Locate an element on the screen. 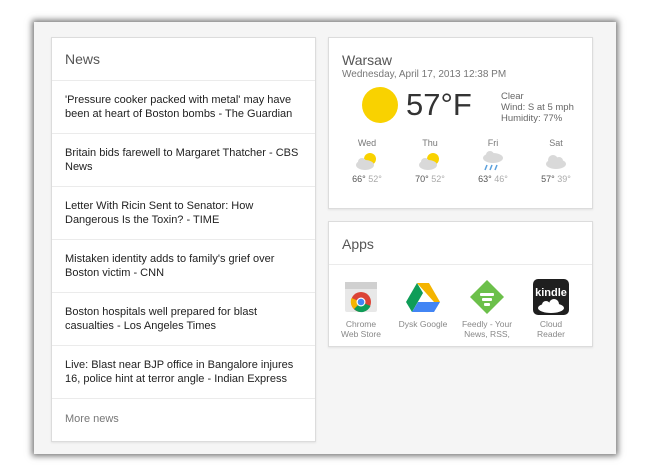 The height and width of the screenshot is (476, 650). forecast-day: Fri 63° 46° is located at coordinates (493, 161).